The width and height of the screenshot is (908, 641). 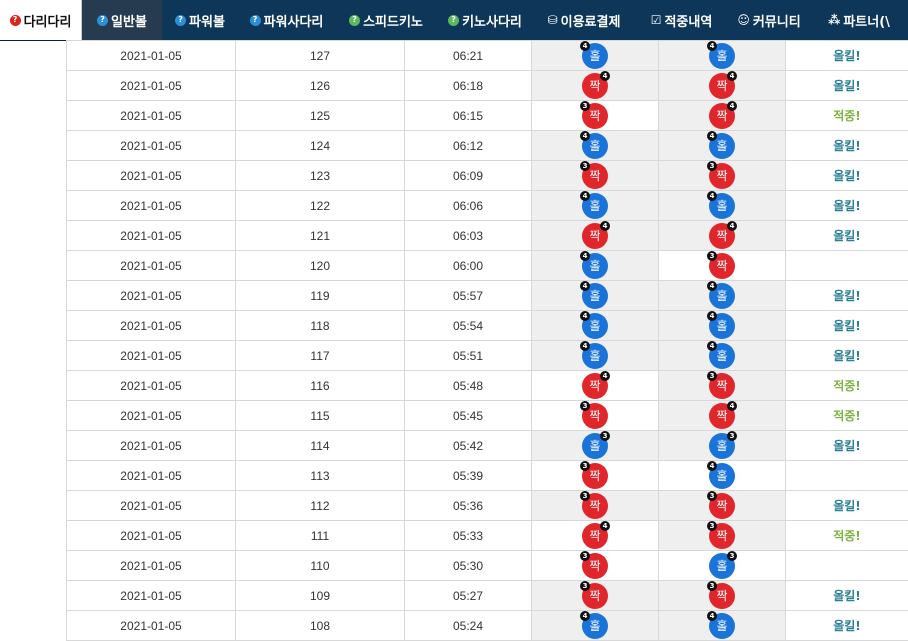 I want to click on round-cell: 116, so click(x=320, y=386).